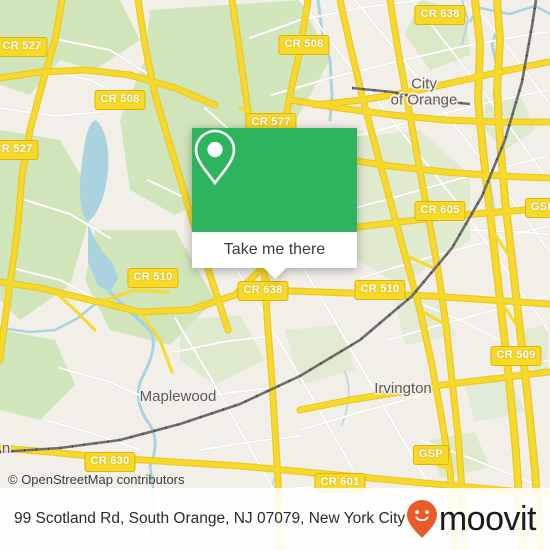  Describe the element at coordinates (403, 389) in the screenshot. I see `place-label-irvington: Irvington` at that location.